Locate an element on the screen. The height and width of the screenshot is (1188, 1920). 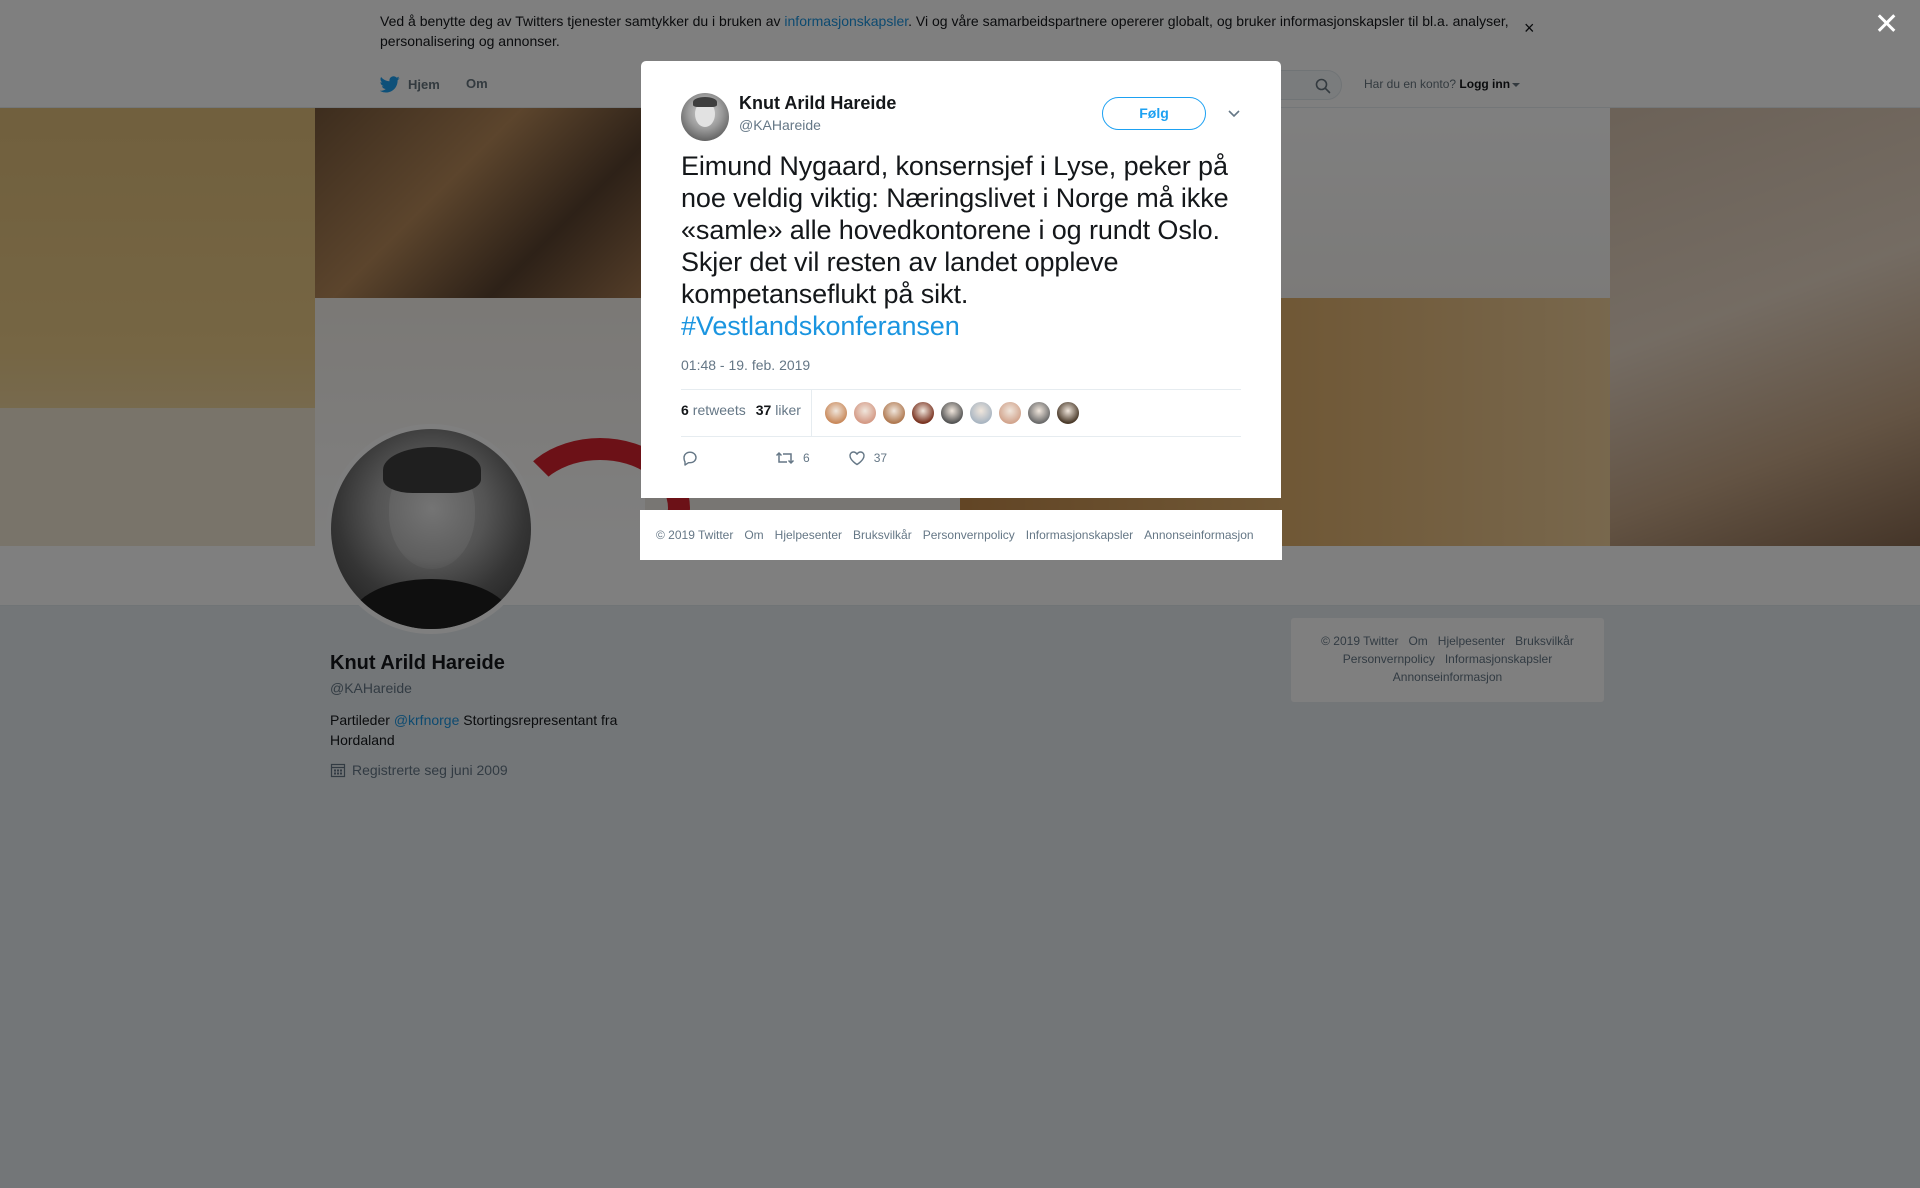
retweets-stat: 6 retweets is located at coordinates (713, 410).